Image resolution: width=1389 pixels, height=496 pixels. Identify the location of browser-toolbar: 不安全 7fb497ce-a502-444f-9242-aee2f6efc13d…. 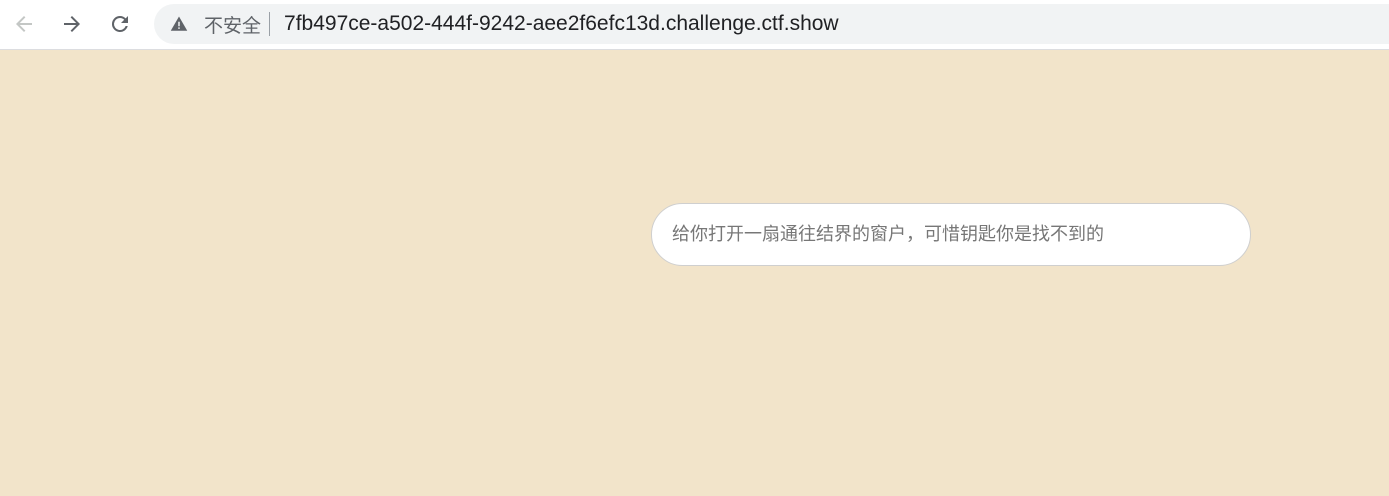
(694, 25).